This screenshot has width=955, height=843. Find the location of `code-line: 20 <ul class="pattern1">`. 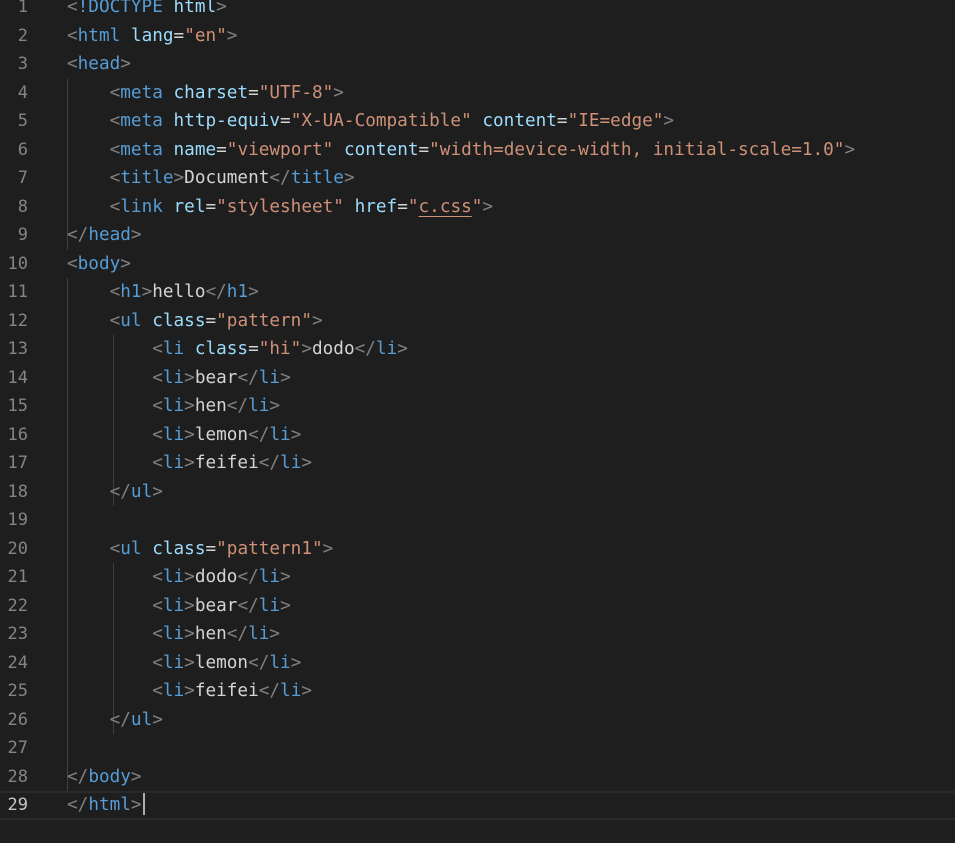

code-line: 20 <ul class="pattern1"> is located at coordinates (477, 549).